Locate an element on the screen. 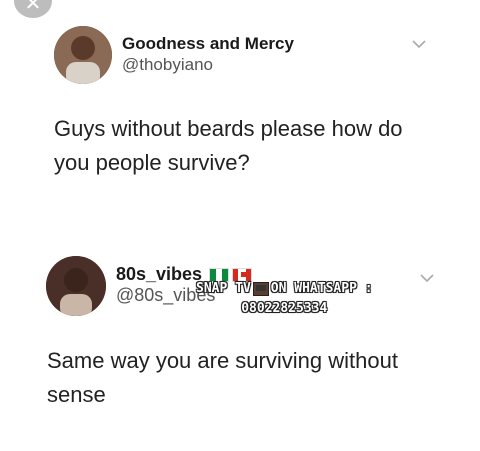 The image size is (480, 451). watermark: SNAP TV ON WHATSAPP : 08022825334 is located at coordinates (284, 299).